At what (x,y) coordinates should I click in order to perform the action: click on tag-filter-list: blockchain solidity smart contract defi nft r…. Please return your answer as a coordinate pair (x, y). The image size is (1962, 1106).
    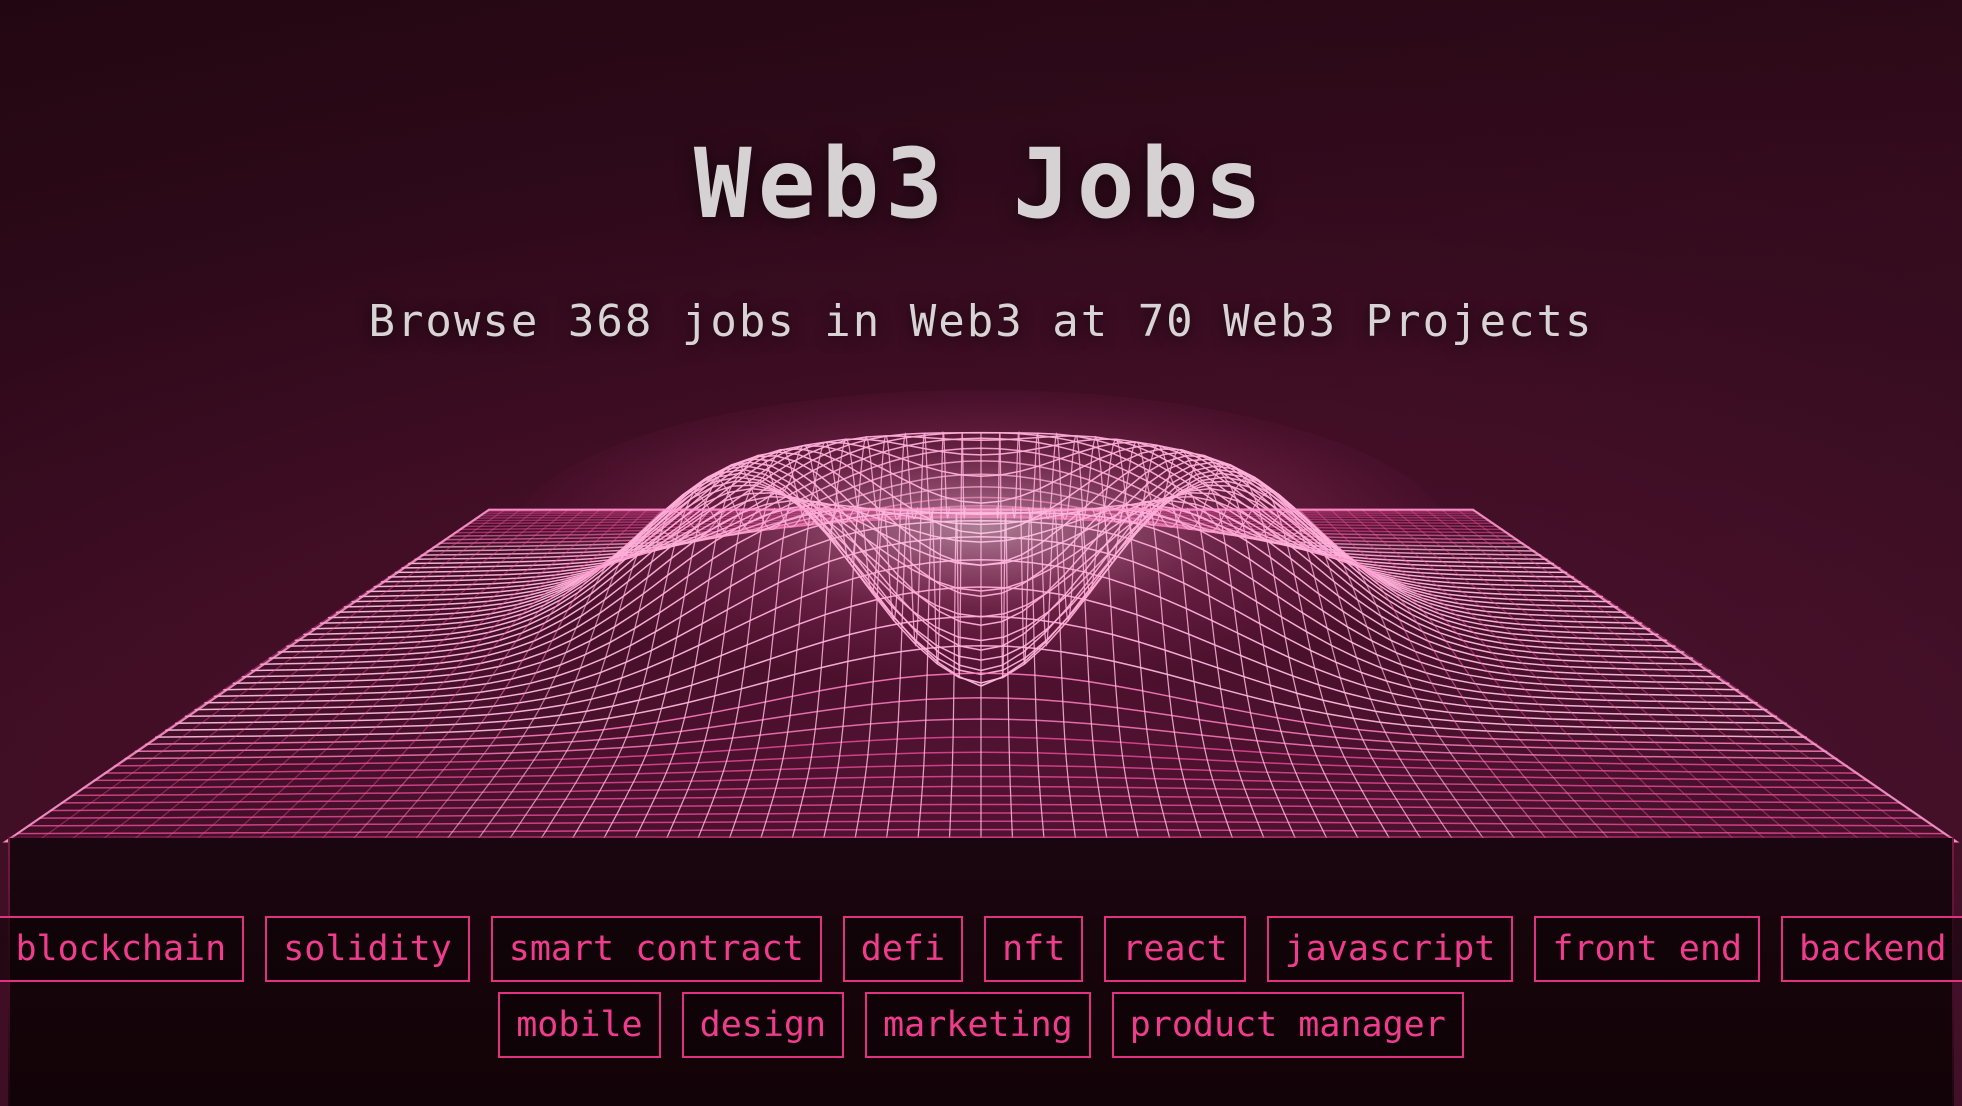
    Looking at the image, I should click on (981, 987).